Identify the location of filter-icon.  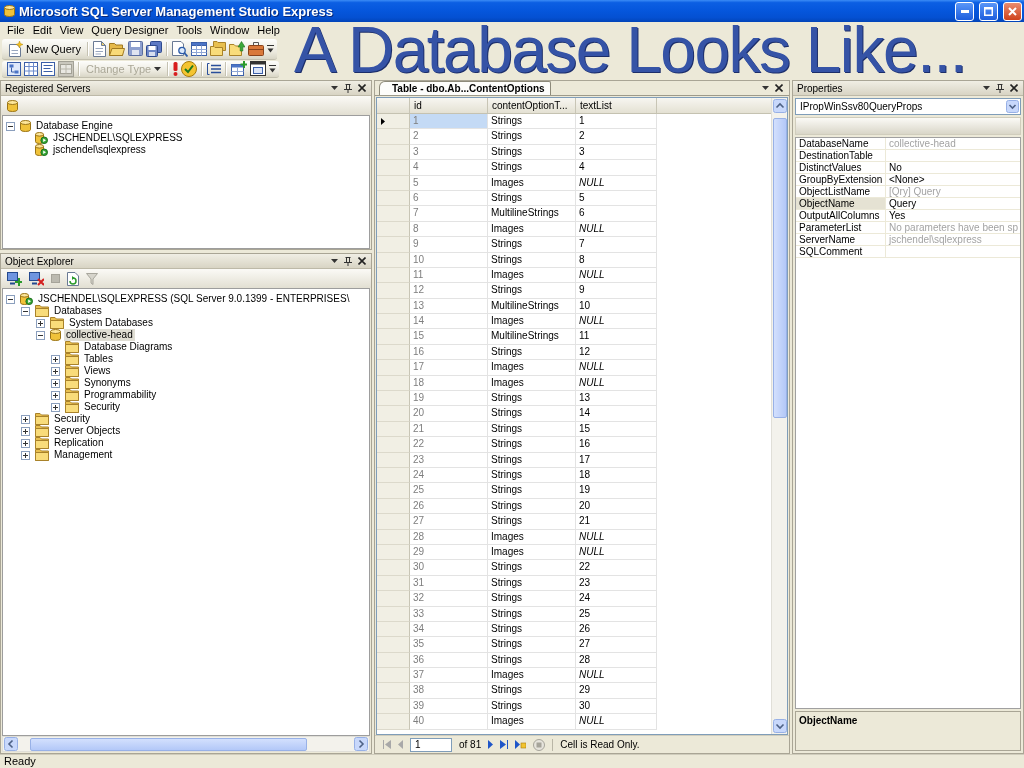
(92, 278).